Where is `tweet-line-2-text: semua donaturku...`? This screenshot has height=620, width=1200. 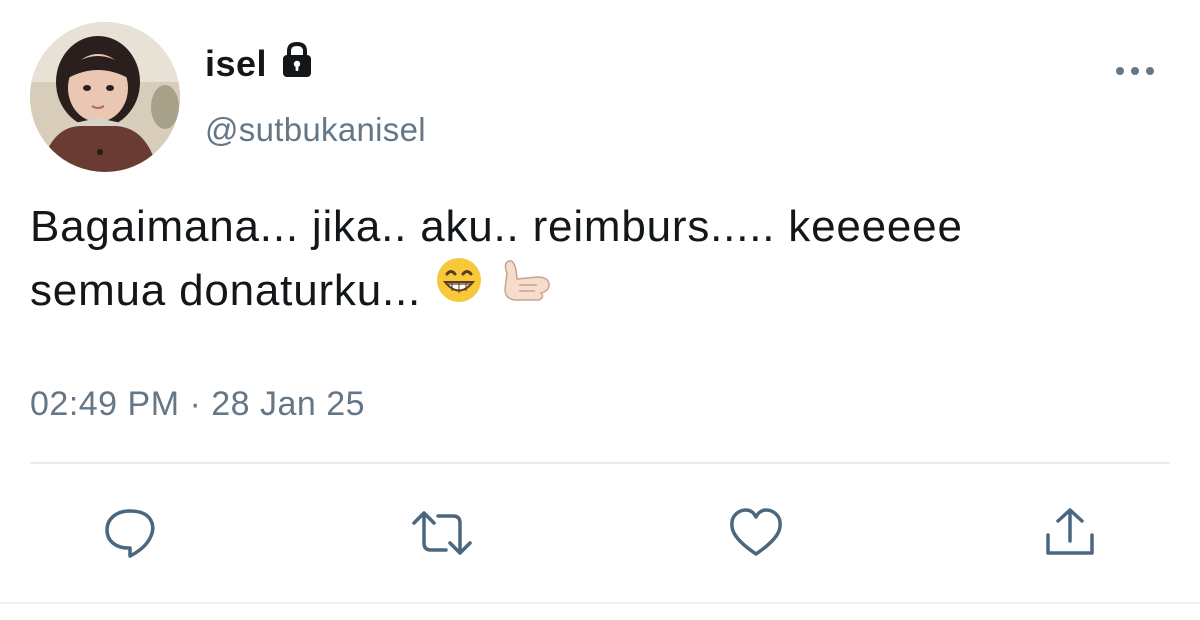 tweet-line-2-text: semua donaturku... is located at coordinates (226, 290).